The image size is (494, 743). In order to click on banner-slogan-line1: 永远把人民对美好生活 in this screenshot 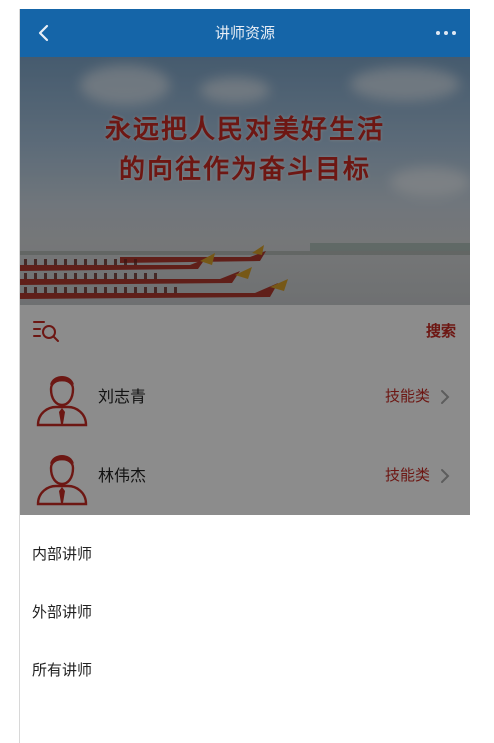, I will do `click(244, 130)`.